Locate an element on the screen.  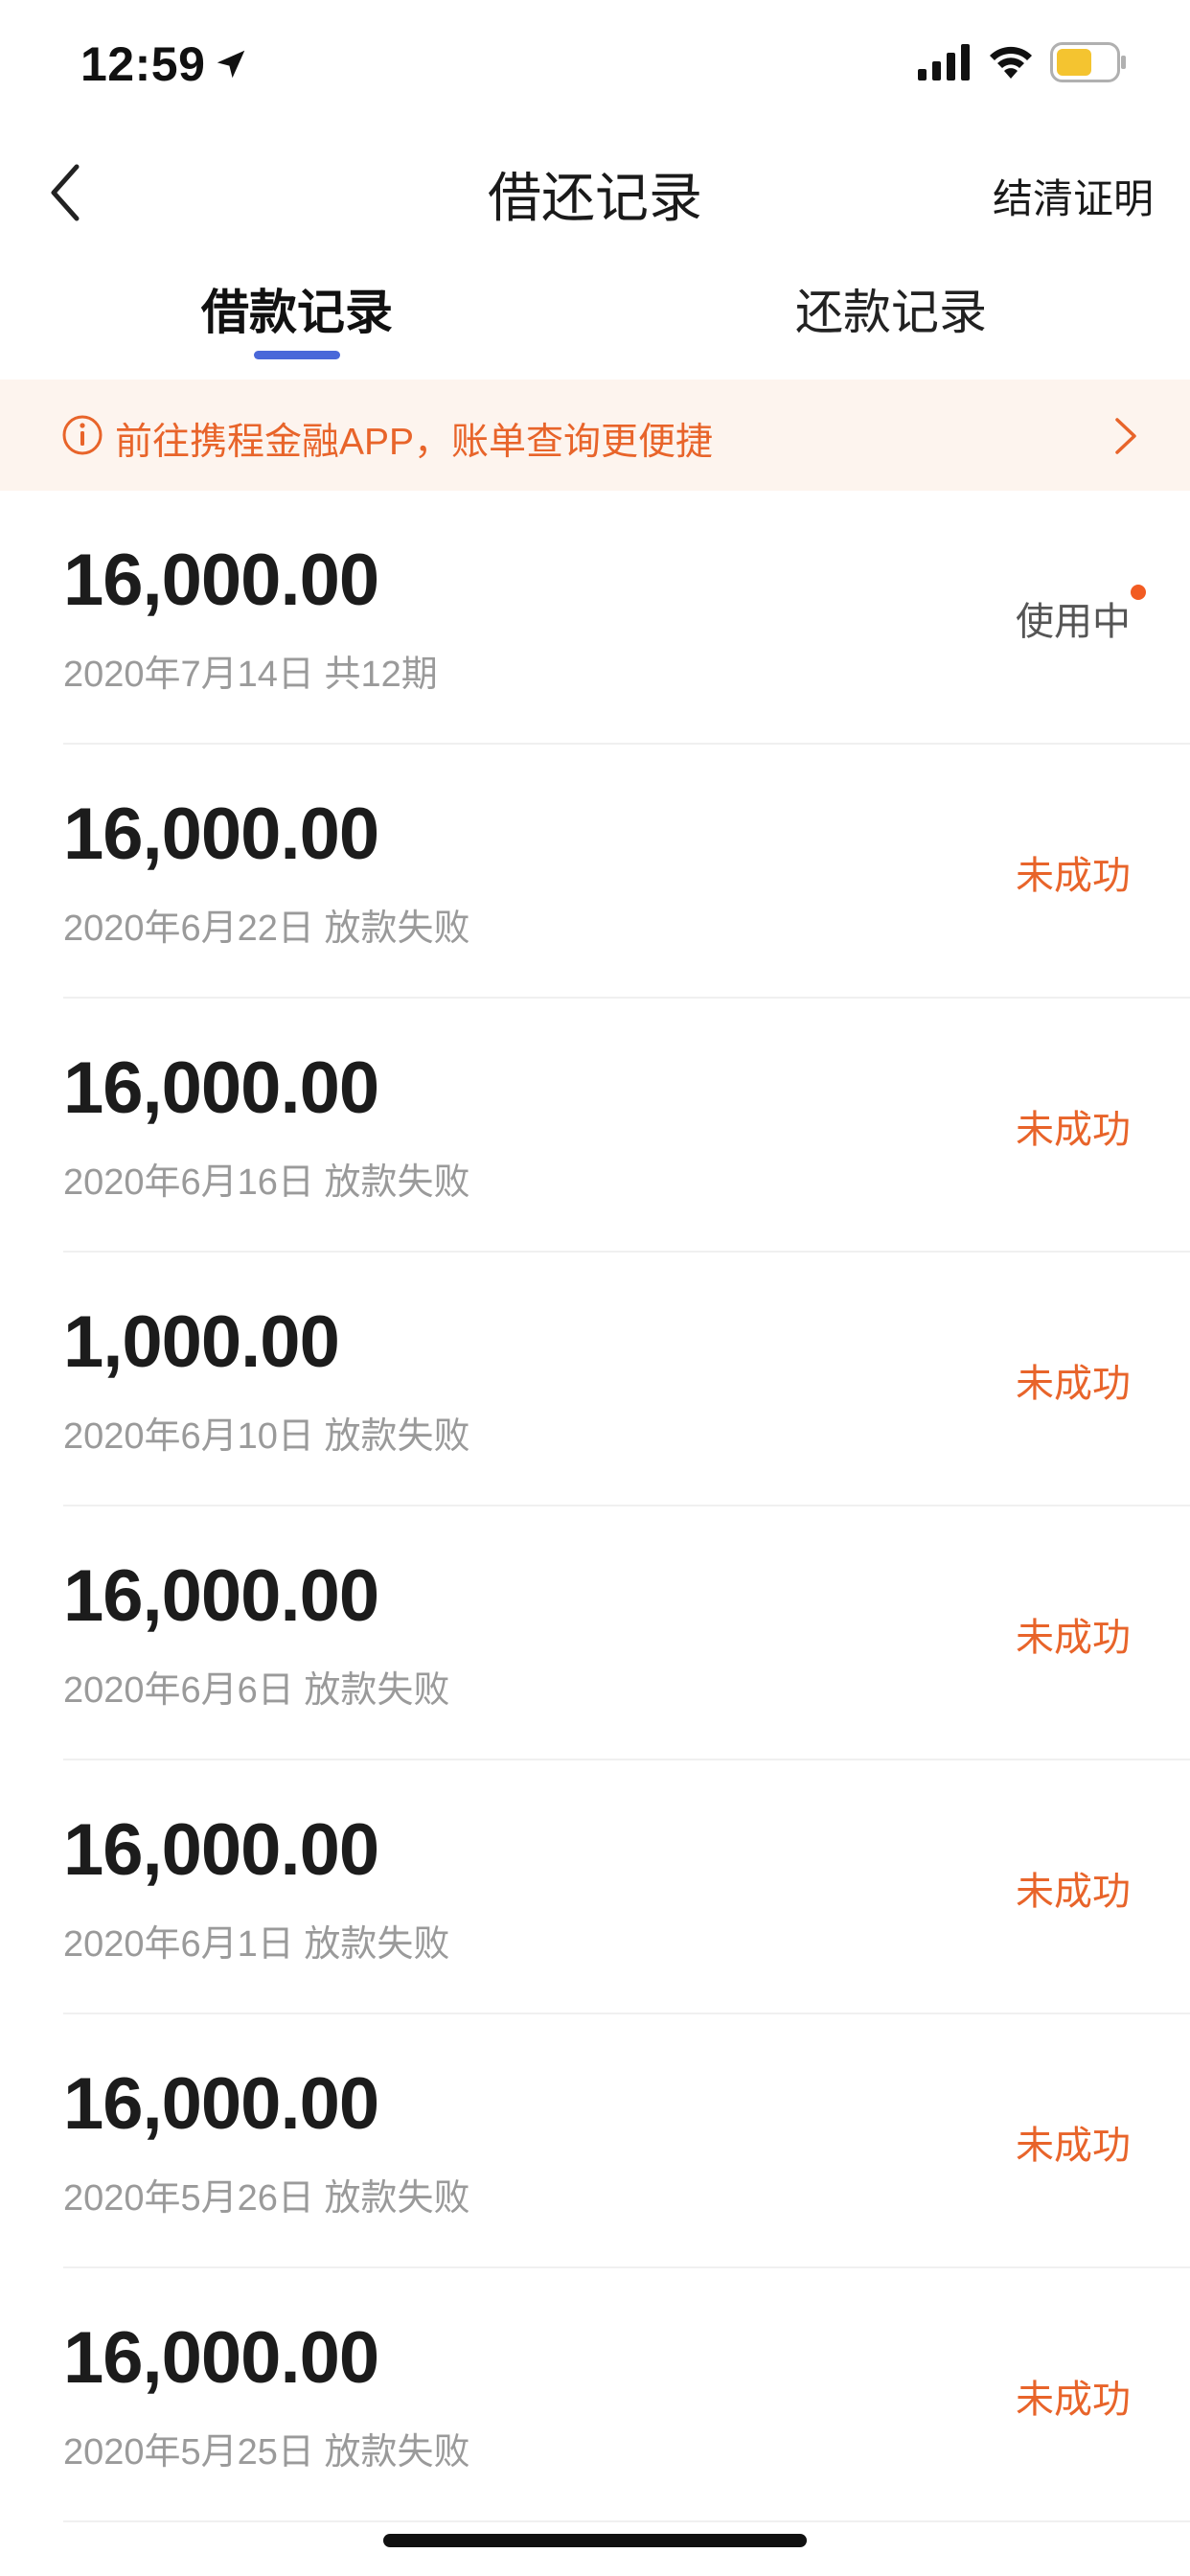
list-item: 16,000.00 2020年5月25日 放款失败 未成功 is located at coordinates (595, 2395).